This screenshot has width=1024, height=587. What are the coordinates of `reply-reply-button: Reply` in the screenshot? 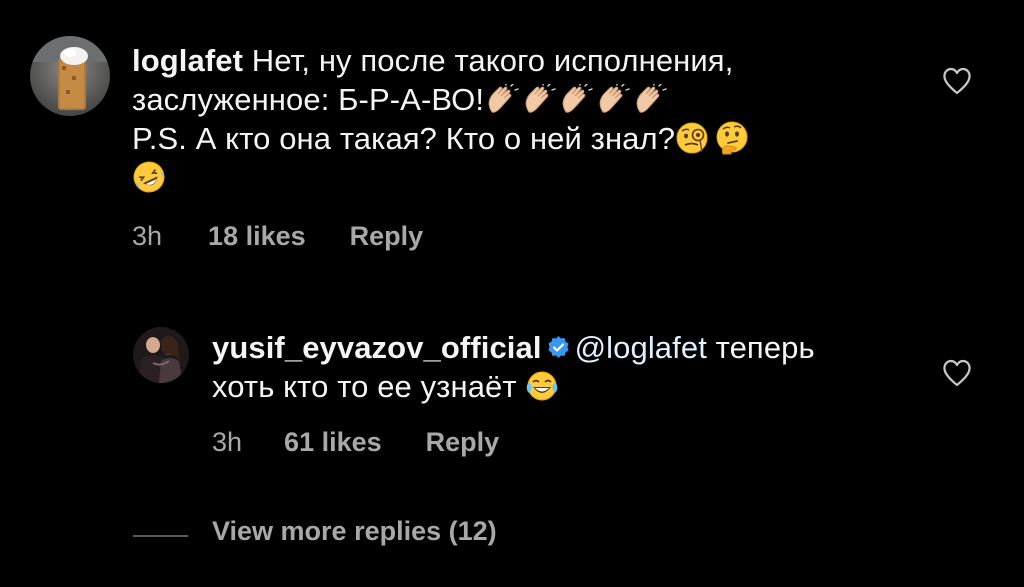 It's located at (463, 442).